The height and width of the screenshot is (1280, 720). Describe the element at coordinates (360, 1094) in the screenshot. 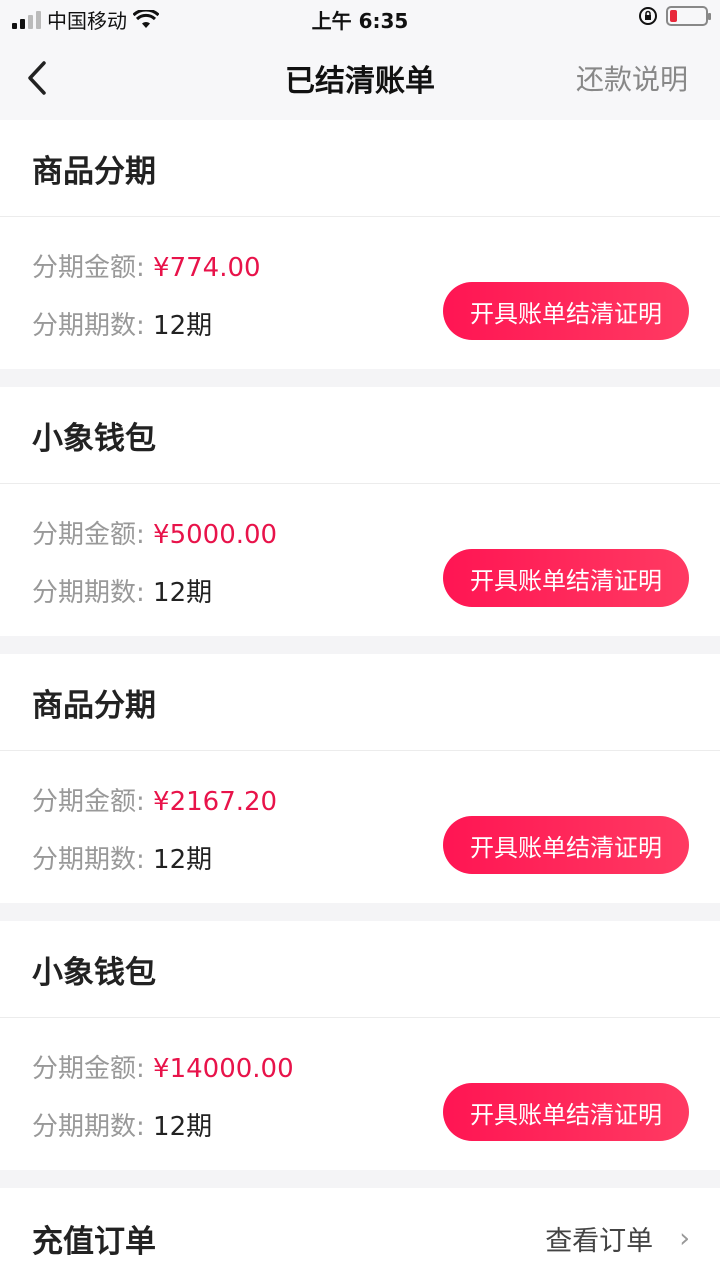

I see `bill-card-body: 分期金额: ¥14000.00 分期期数: 12期 开具账单结清证明` at that location.